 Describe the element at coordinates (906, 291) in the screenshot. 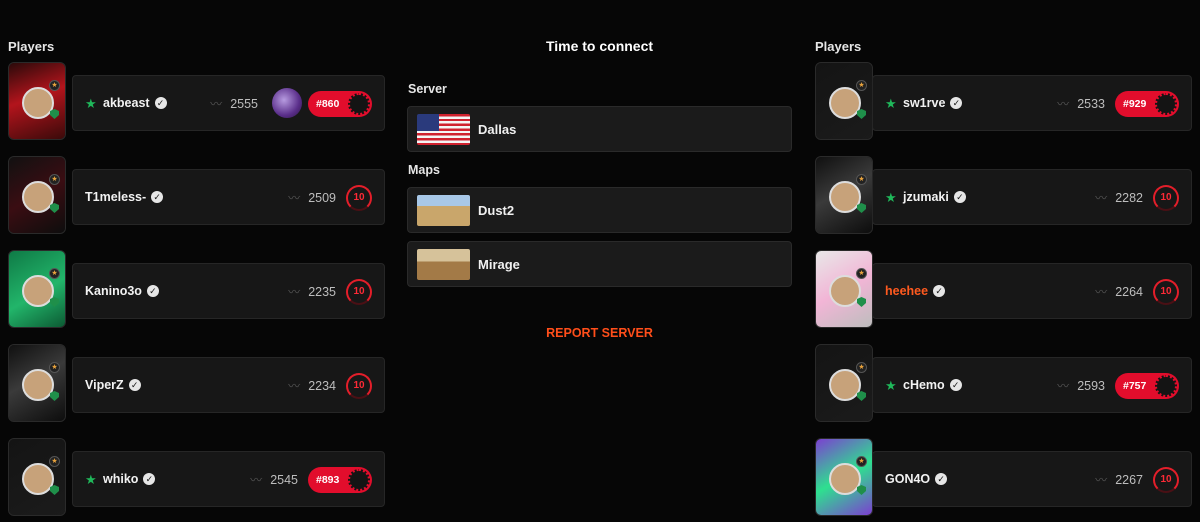

I see `player-name: heehee` at that location.